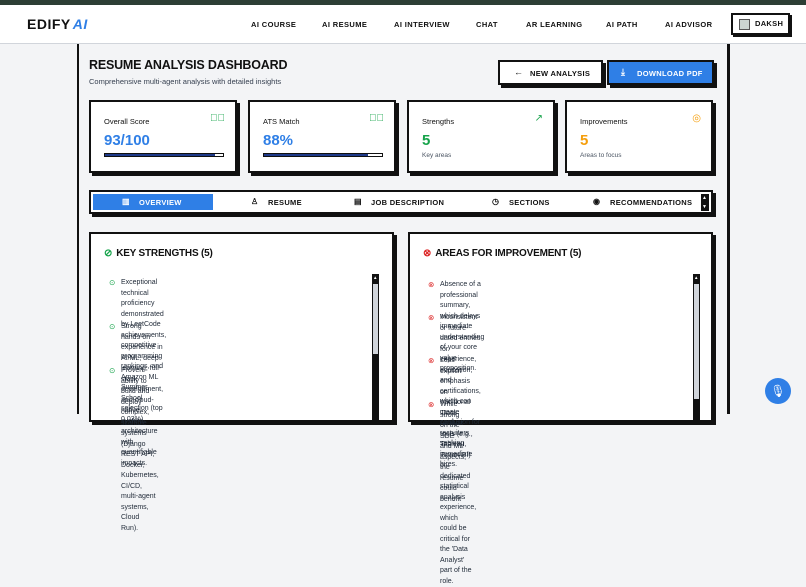  What do you see at coordinates (622, 24) in the screenshot?
I see `nav-ai-path: AI PATH` at bounding box center [622, 24].